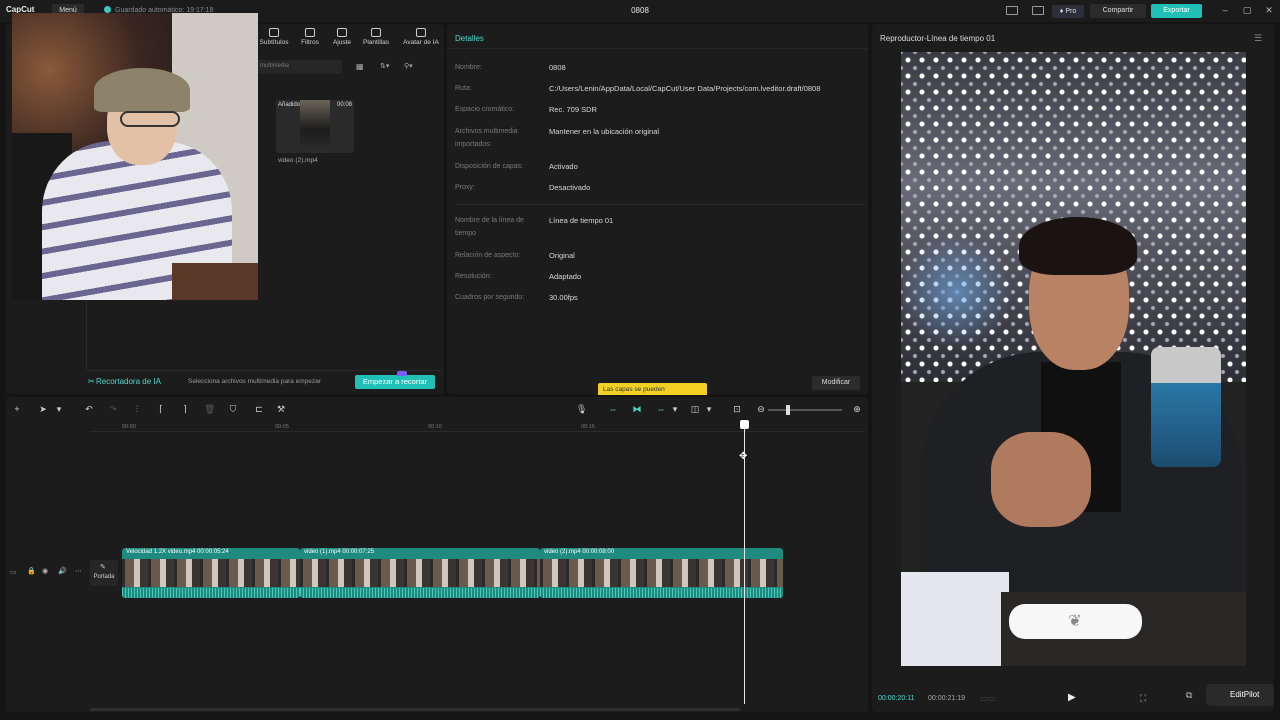 This screenshot has height=720, width=1280. Describe the element at coordinates (485, 109) in the screenshot. I see `detail-label: Espacio cromático:` at that location.